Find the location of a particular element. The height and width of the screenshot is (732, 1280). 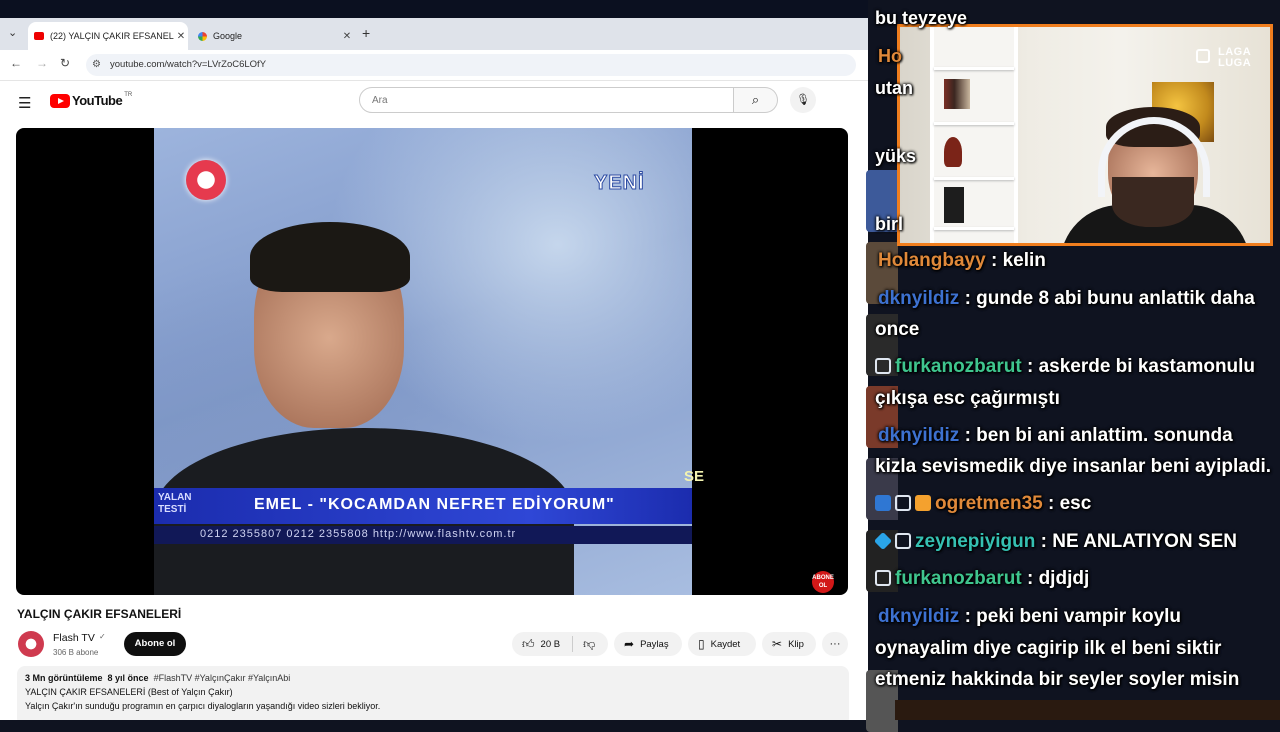

menu-icon: ☰ is located at coordinates (24, 103).